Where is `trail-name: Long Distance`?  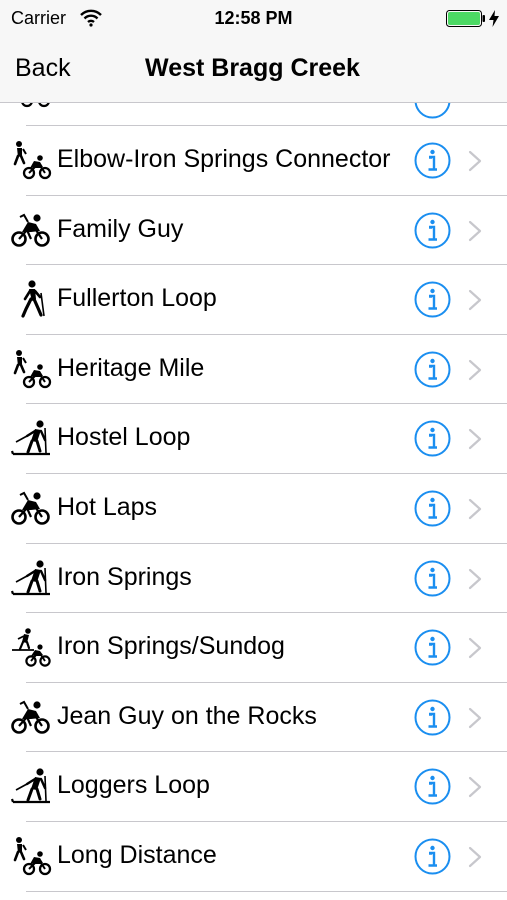
trail-name: Long Distance is located at coordinates (137, 855).